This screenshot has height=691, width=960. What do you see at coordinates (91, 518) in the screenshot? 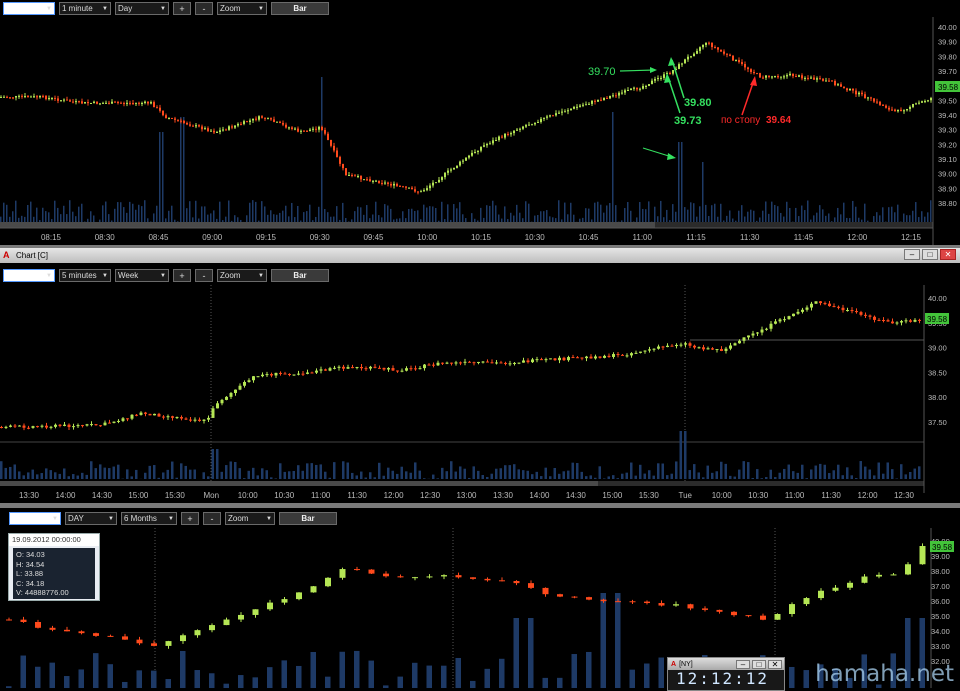
I see `interval-select: DAY▼` at bounding box center [91, 518].